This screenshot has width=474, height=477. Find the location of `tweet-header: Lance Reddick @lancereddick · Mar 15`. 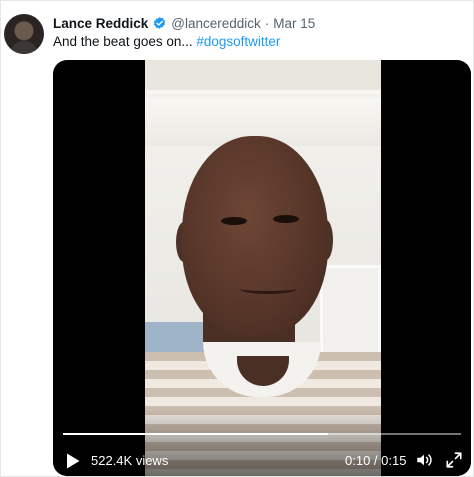

tweet-header: Lance Reddick @lancereddick · Mar 15 is located at coordinates (184, 23).